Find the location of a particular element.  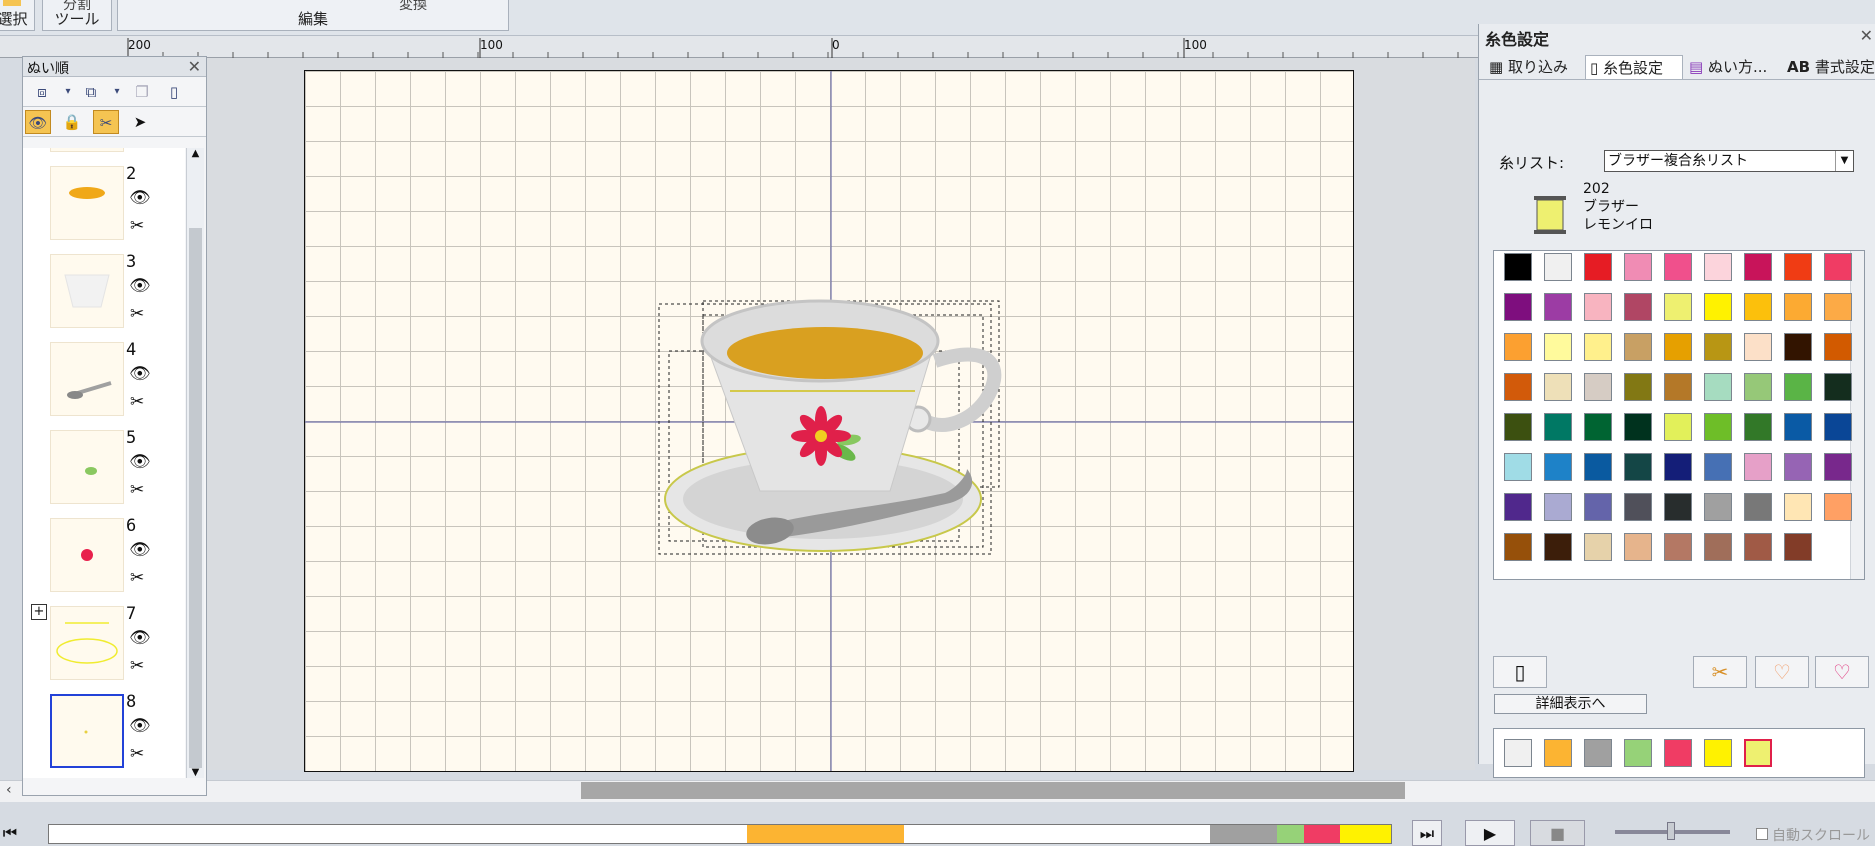

tab-format: AB 書式設定 is located at coordinates (1829, 67).